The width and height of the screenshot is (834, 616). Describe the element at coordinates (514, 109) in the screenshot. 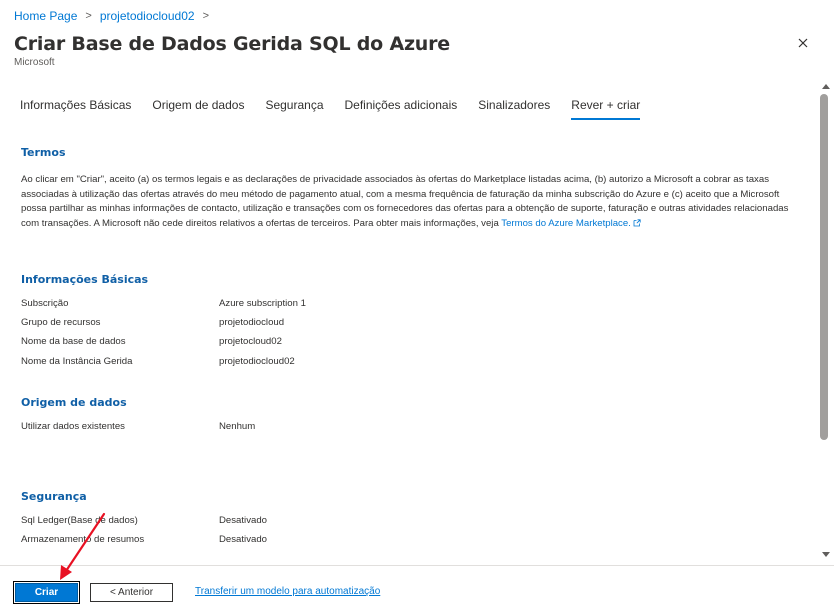

I see `tab-sinalizadores: Sinalizadores` at that location.